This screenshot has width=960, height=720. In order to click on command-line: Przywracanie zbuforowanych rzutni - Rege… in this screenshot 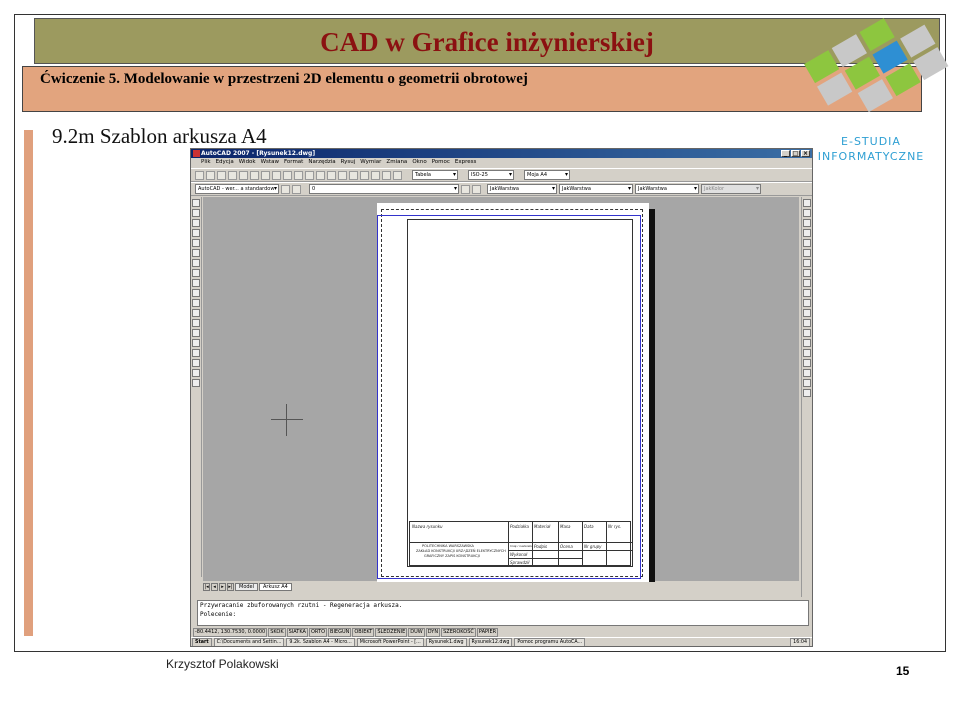, I will do `click(503, 613)`.